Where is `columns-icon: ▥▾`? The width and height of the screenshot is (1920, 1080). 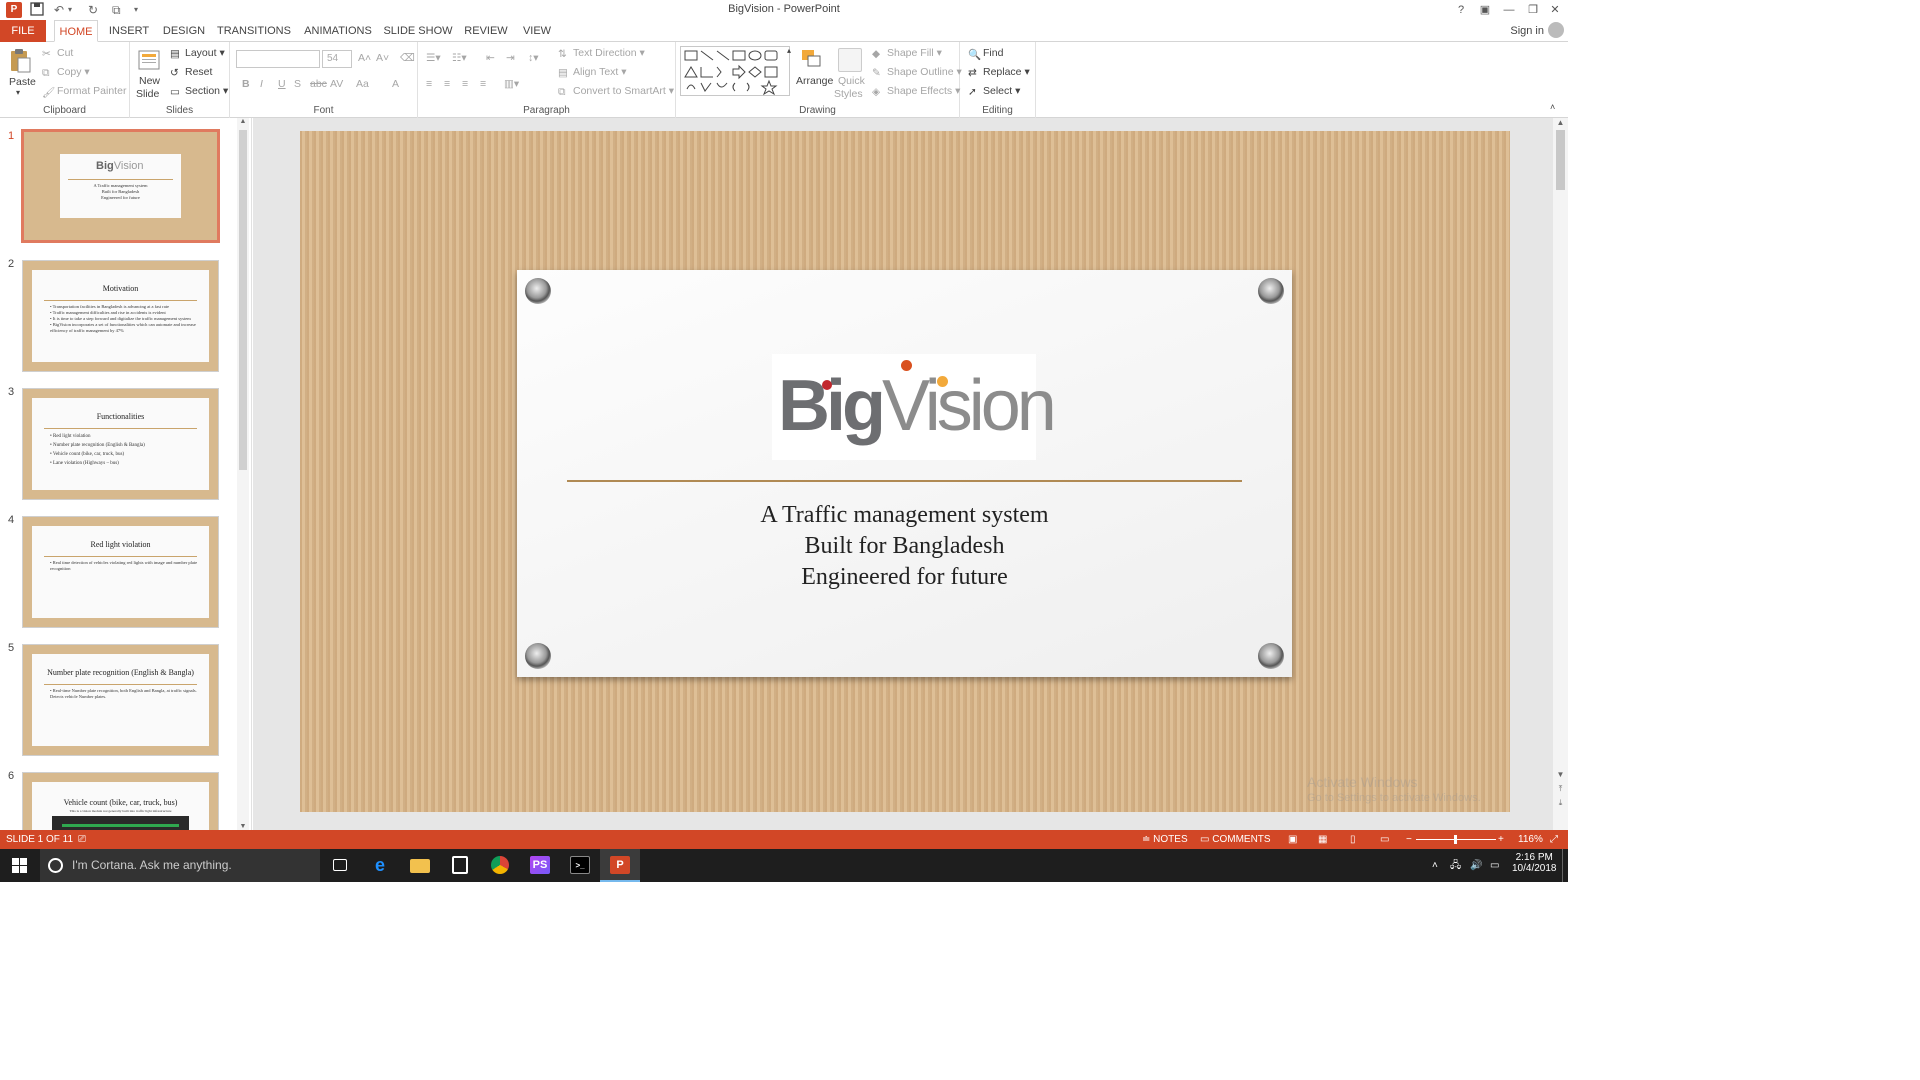
columns-icon: ▥▾ is located at coordinates (511, 84).